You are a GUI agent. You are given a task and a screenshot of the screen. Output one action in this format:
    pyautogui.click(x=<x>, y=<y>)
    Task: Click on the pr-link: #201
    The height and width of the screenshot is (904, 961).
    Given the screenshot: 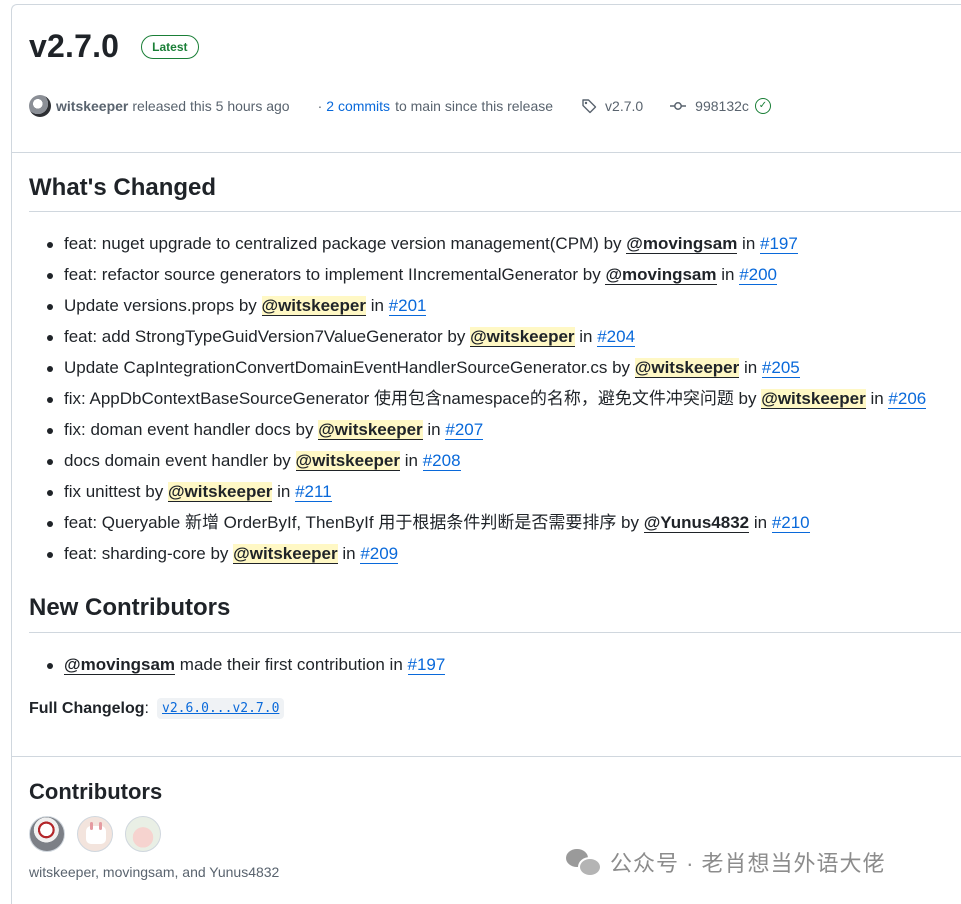 What is the action you would take?
    pyautogui.click(x=407, y=306)
    